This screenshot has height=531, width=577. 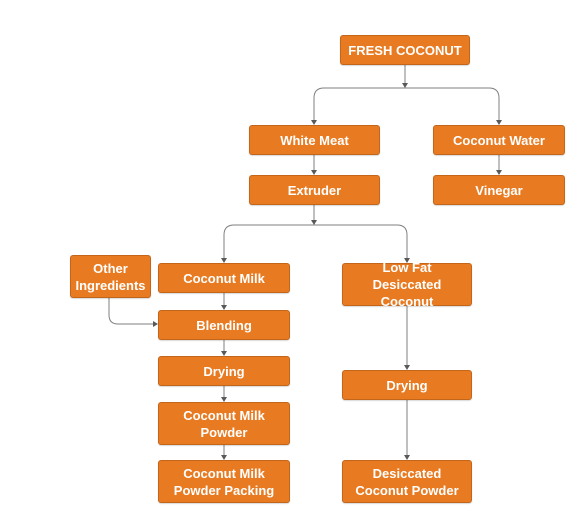 What do you see at coordinates (268, 241) in the screenshot?
I see `edge-extruder-to-coconut-milk` at bounding box center [268, 241].